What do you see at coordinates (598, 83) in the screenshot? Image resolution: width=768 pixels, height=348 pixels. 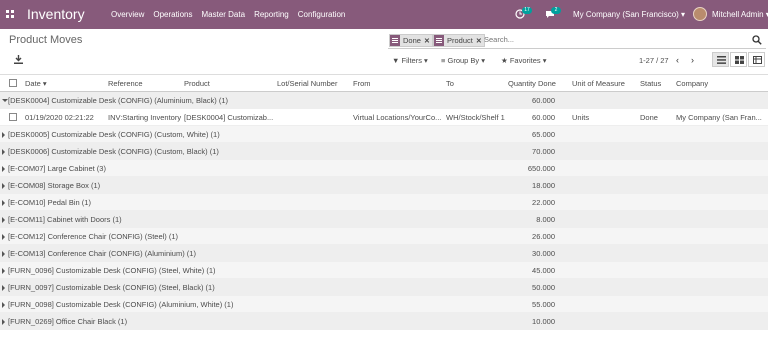 I see `column-header-uom: Unit of Measure` at bounding box center [598, 83].